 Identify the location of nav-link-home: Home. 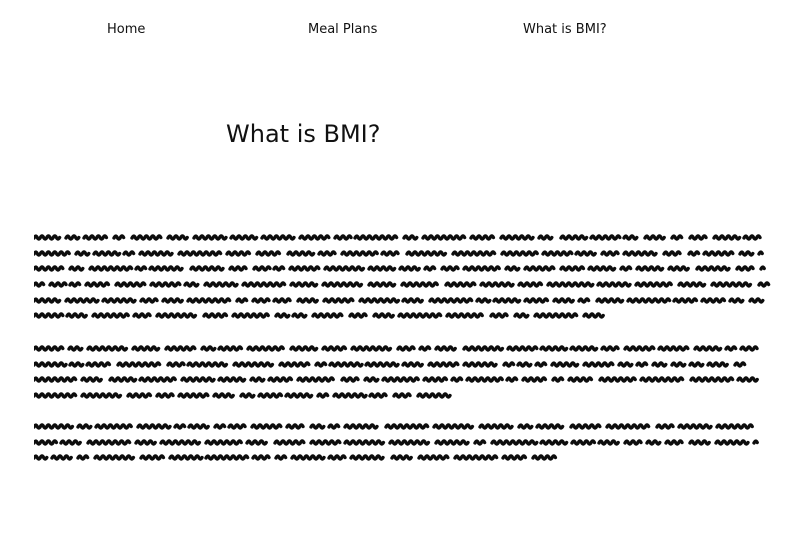
(126, 29).